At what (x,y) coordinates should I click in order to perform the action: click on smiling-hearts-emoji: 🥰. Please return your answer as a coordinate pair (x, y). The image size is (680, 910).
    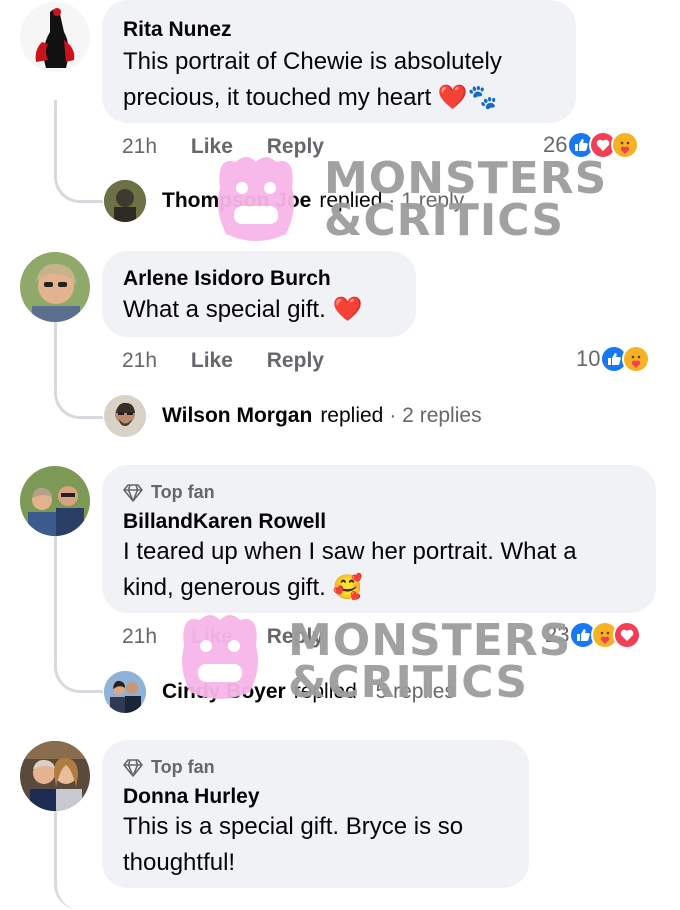
    Looking at the image, I should click on (347, 587).